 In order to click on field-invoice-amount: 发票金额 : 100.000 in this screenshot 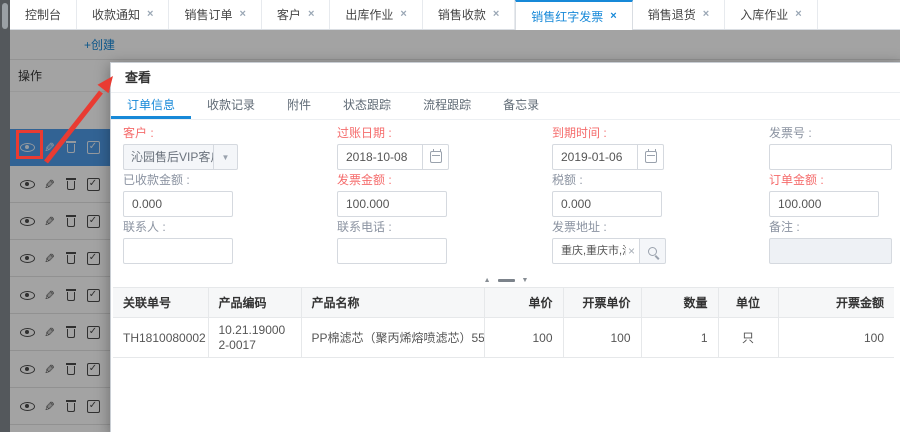, I will do `click(444, 195)`.